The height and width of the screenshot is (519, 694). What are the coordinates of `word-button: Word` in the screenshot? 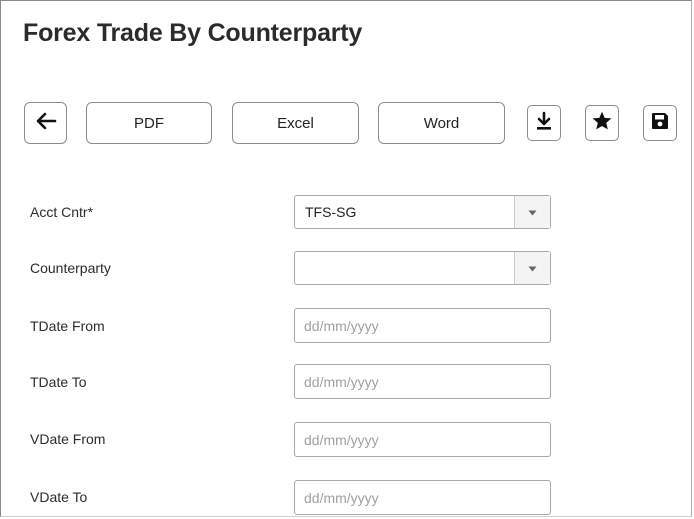 It's located at (441, 123).